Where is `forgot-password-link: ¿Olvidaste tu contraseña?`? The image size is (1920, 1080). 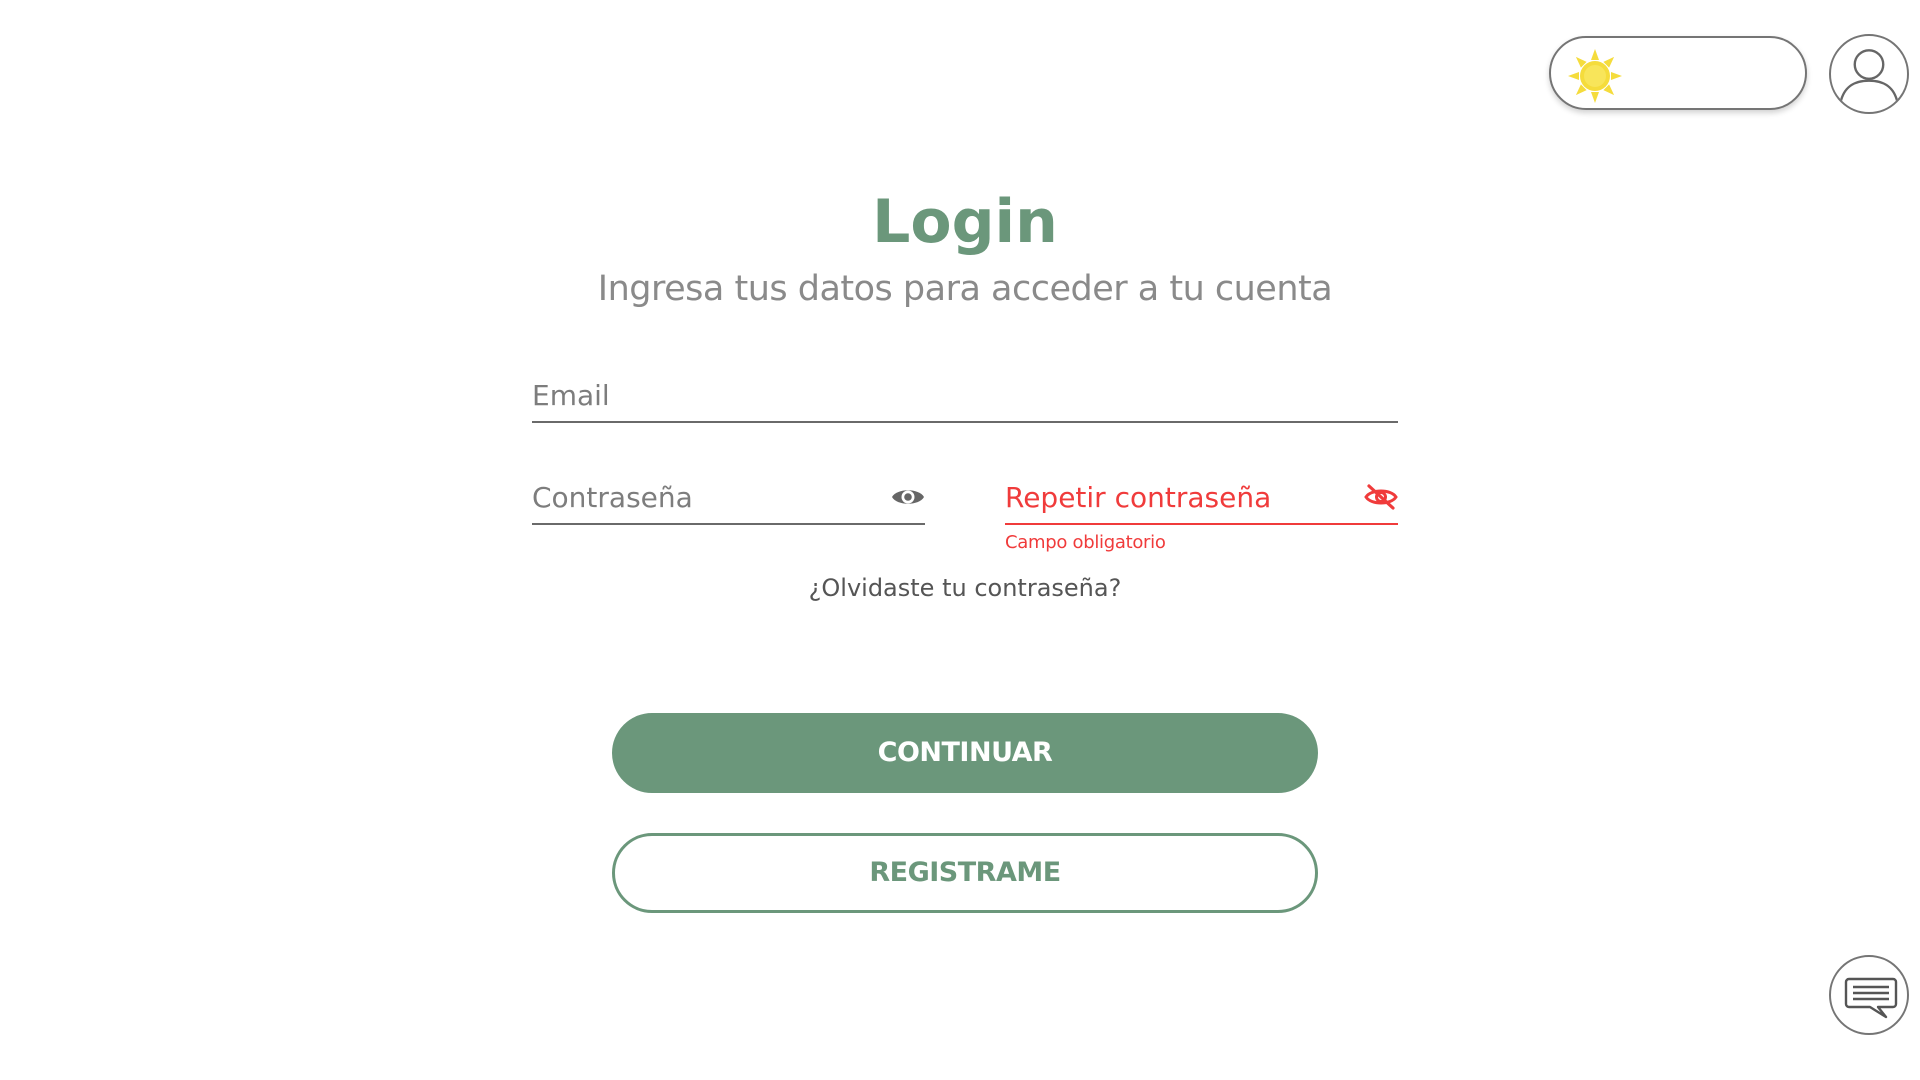
forgot-password-link: ¿Olvidaste tu contraseña? is located at coordinates (965, 588).